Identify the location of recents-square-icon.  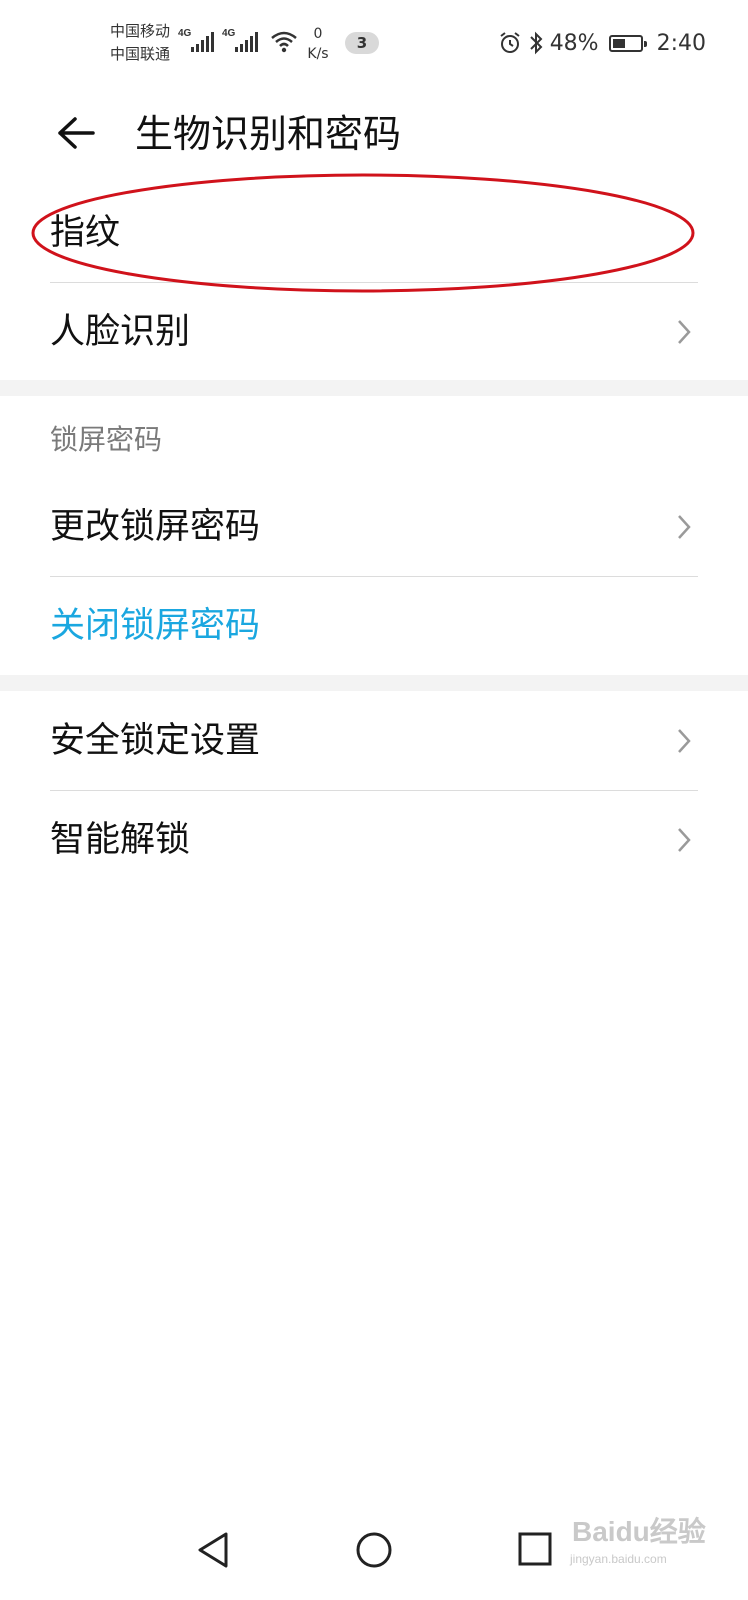
(535, 1549).